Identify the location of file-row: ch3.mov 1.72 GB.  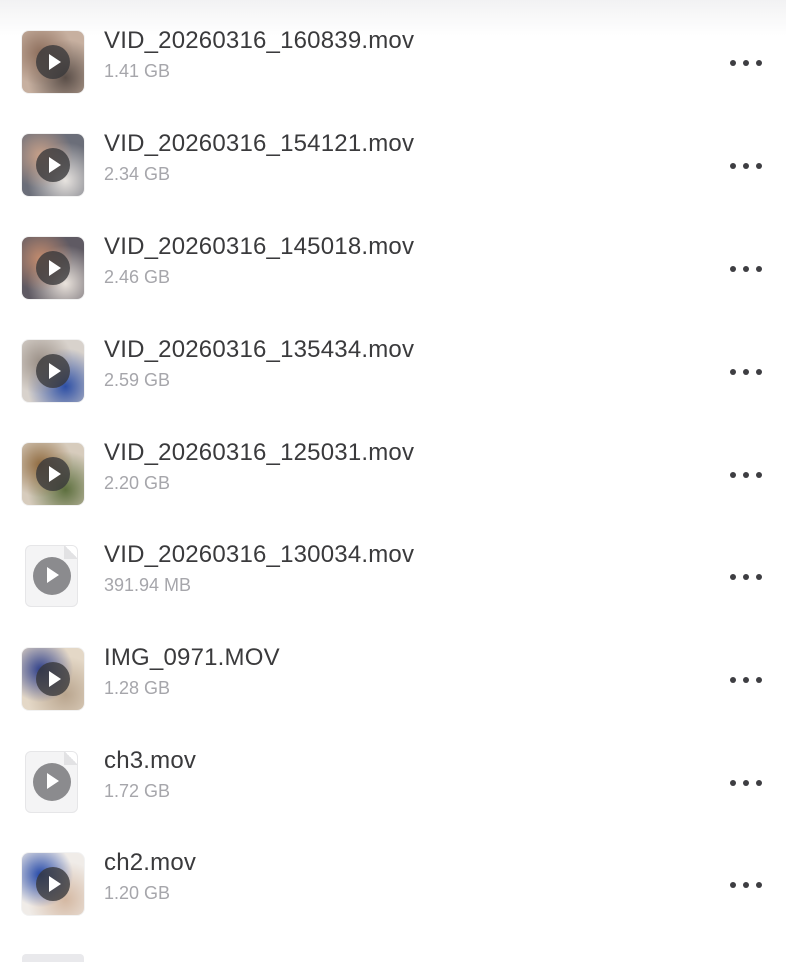
(393, 800).